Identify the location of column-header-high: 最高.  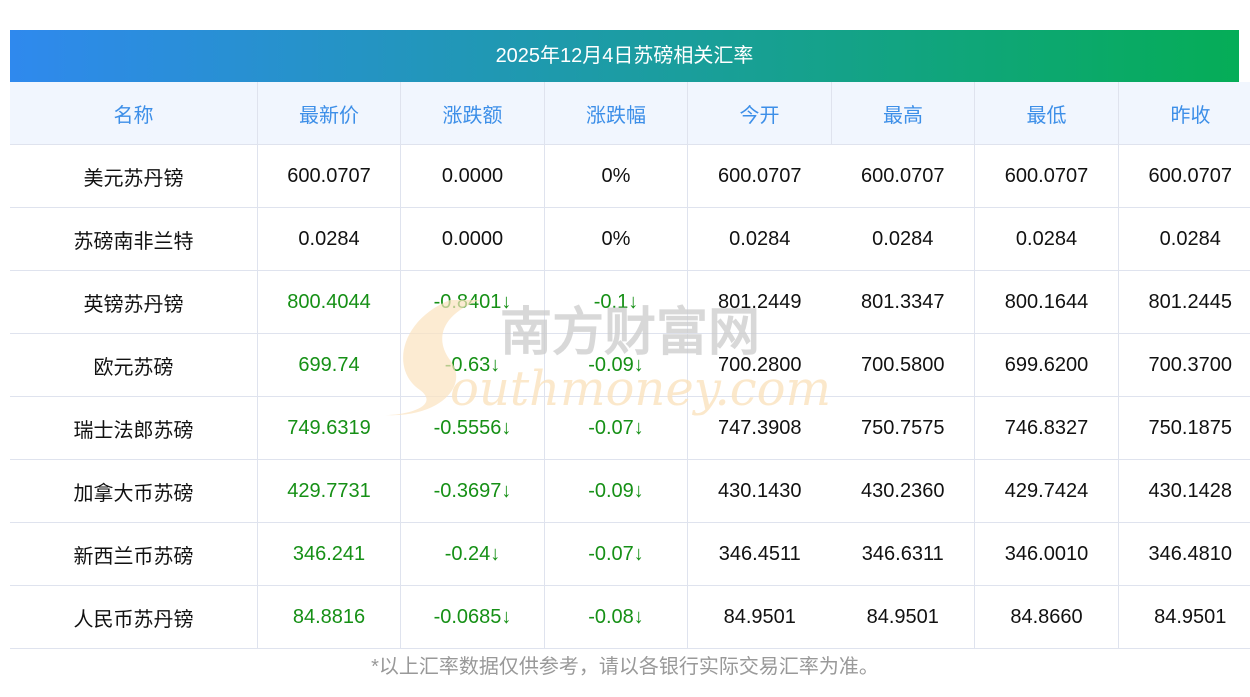
(903, 113).